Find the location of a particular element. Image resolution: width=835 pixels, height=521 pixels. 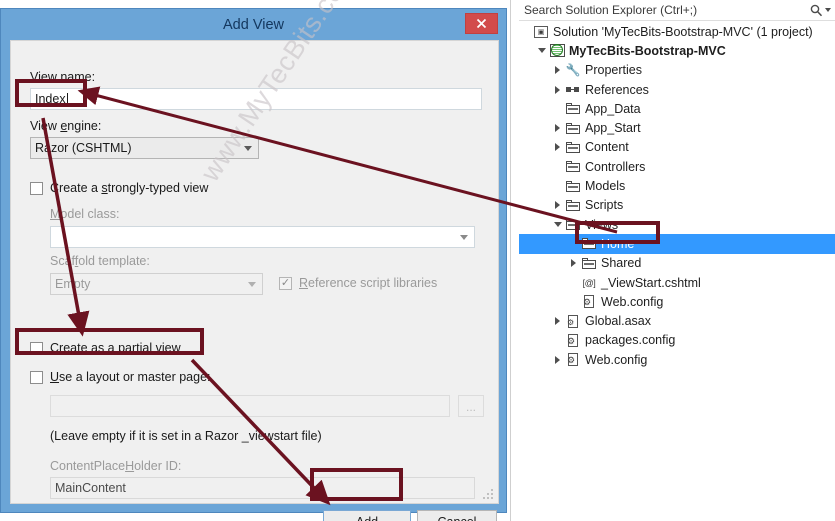

scaffold-template-label: Scaffold template: is located at coordinates (100, 261).